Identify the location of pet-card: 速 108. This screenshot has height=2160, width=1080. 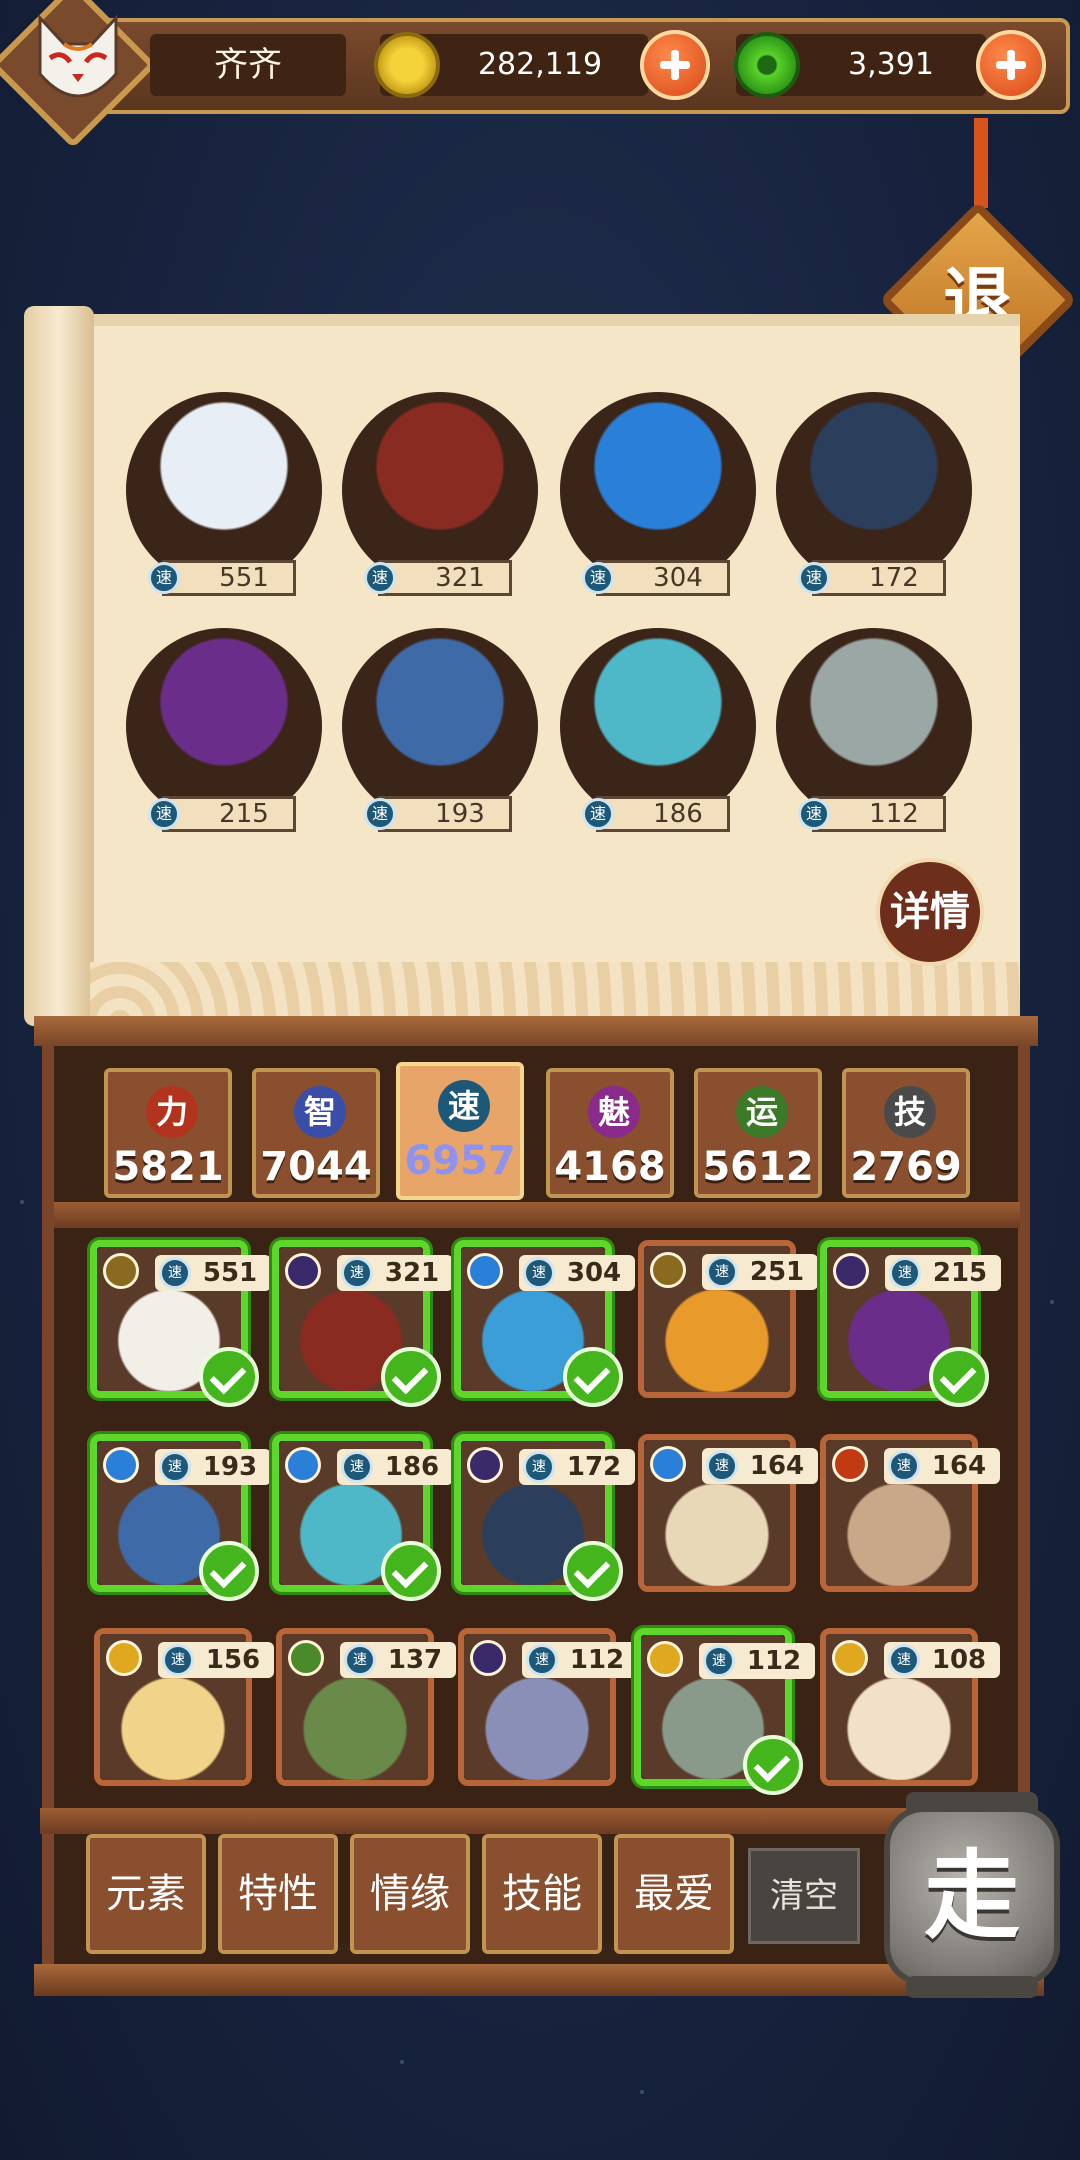
(910, 1707).